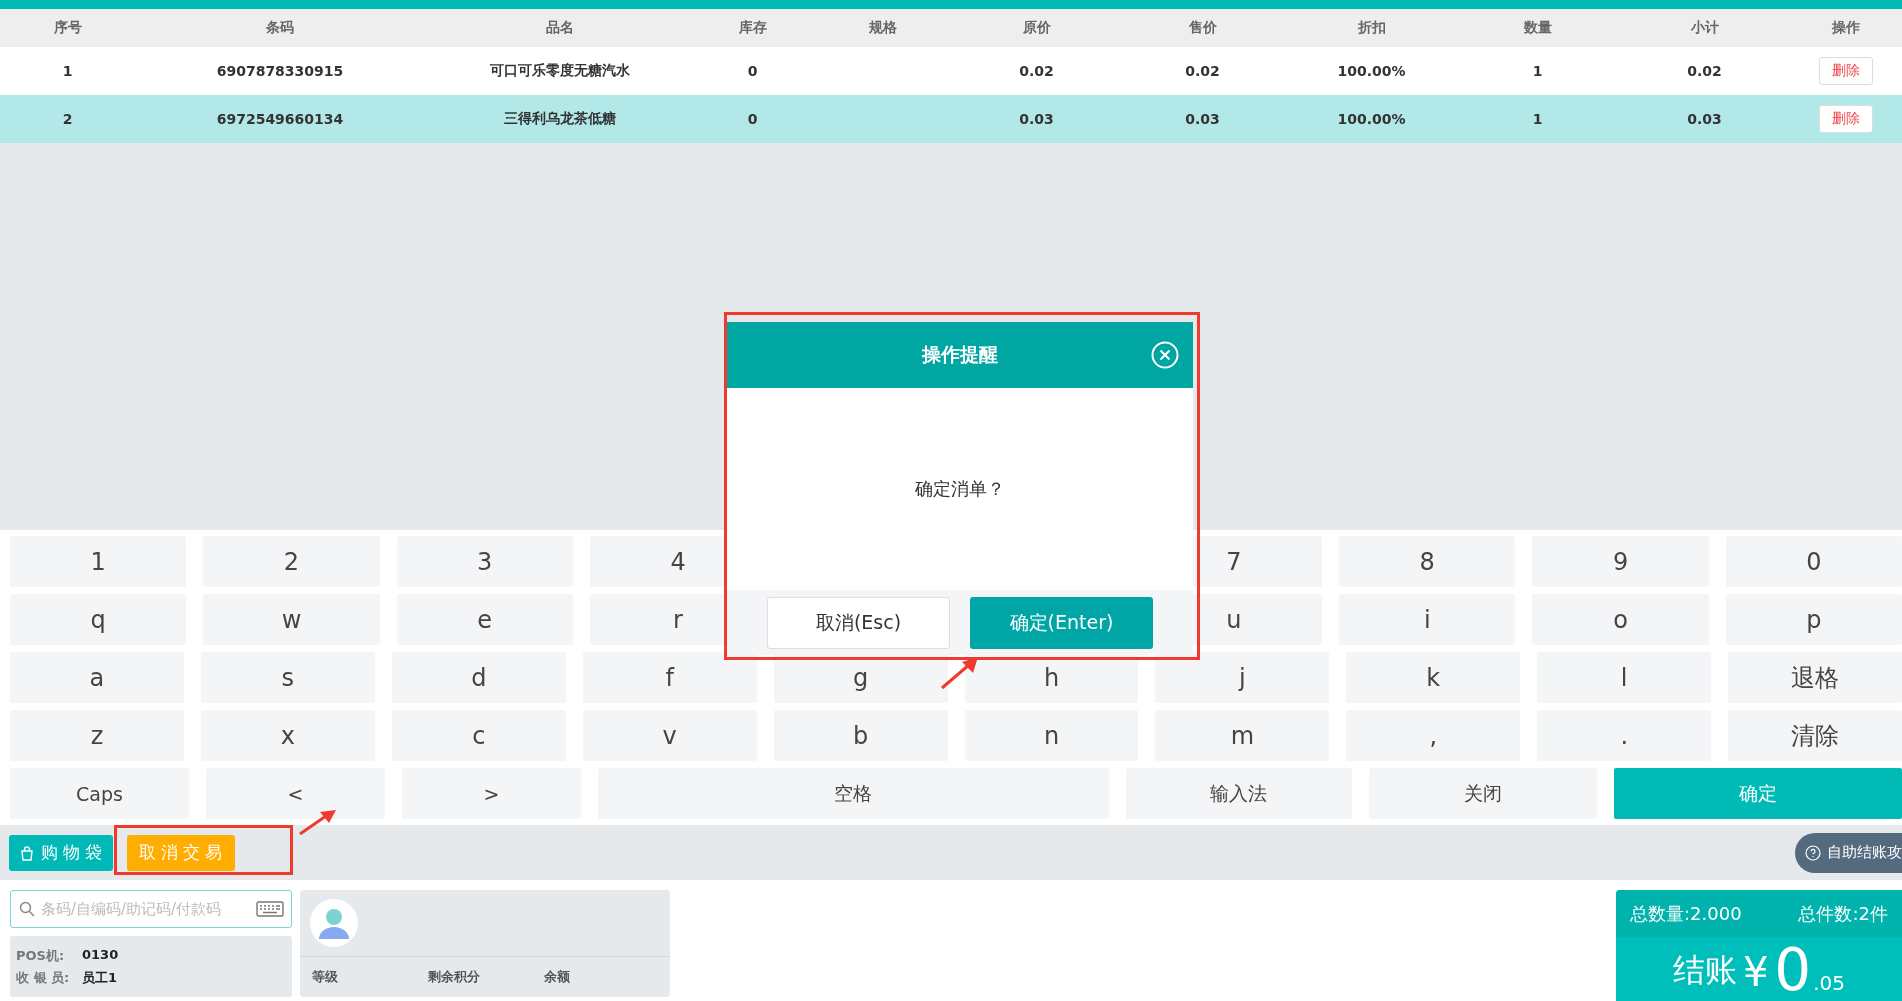  I want to click on amount-decimal: .05, so click(1829, 983).